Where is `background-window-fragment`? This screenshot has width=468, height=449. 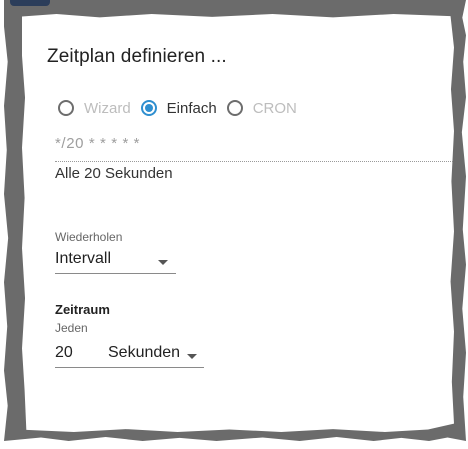 background-window-fragment is located at coordinates (30, 3).